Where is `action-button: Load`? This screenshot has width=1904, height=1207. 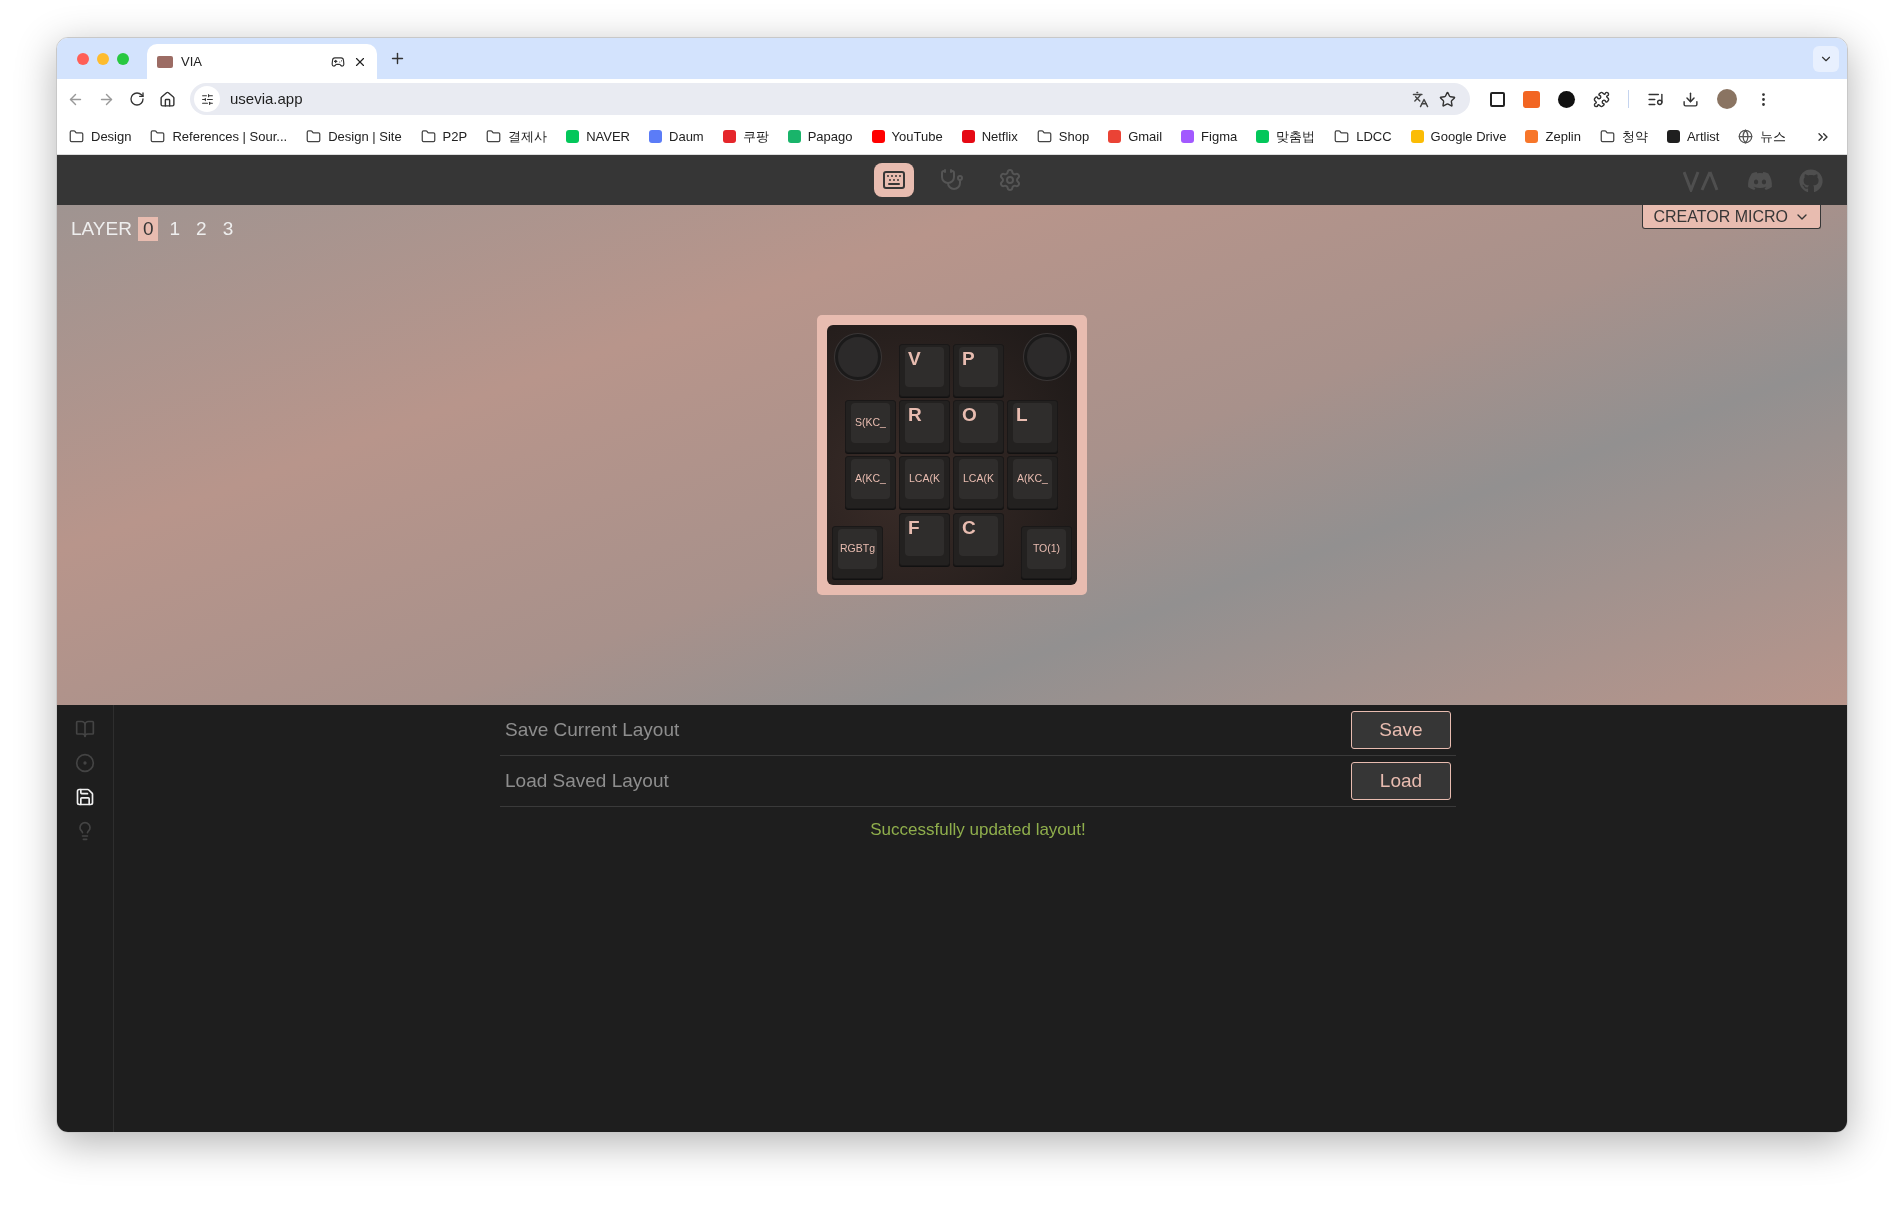 action-button: Load is located at coordinates (1401, 781).